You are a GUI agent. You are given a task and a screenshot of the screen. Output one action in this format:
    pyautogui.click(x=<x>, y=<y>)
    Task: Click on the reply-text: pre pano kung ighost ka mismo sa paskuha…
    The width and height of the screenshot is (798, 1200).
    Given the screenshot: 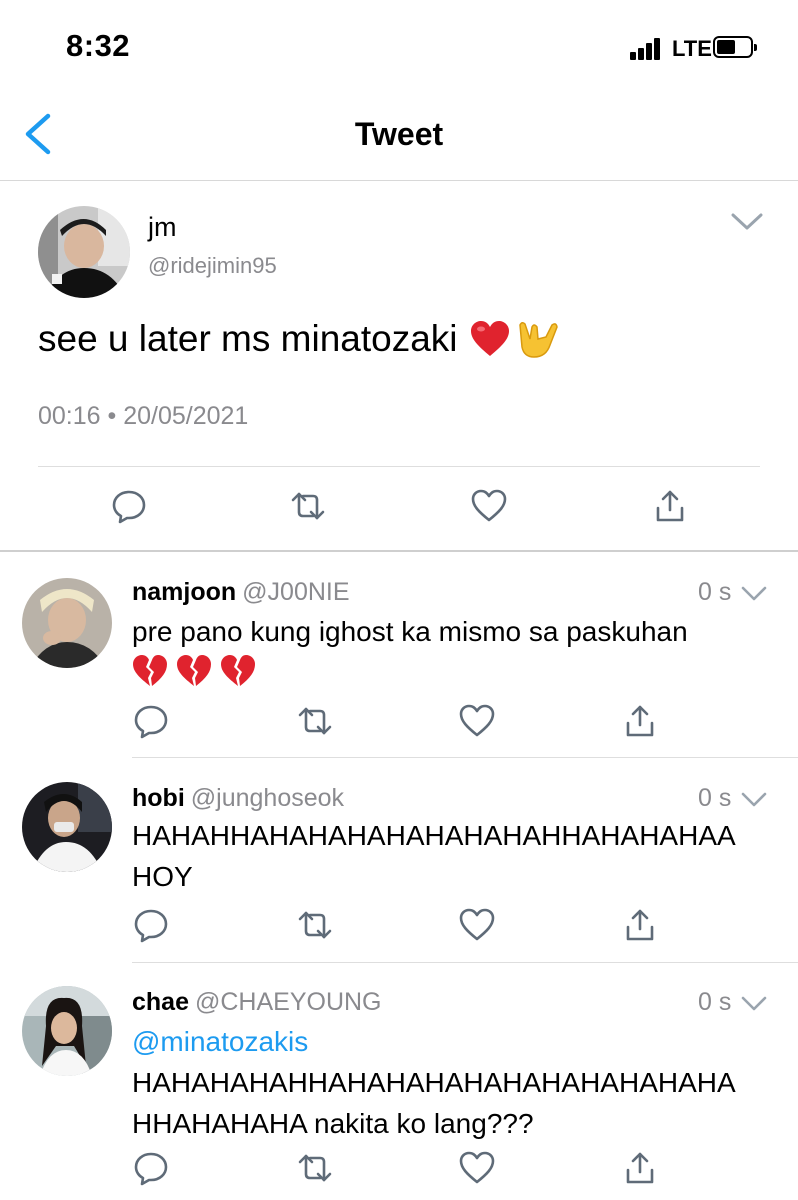 What is the action you would take?
    pyautogui.click(x=452, y=649)
    